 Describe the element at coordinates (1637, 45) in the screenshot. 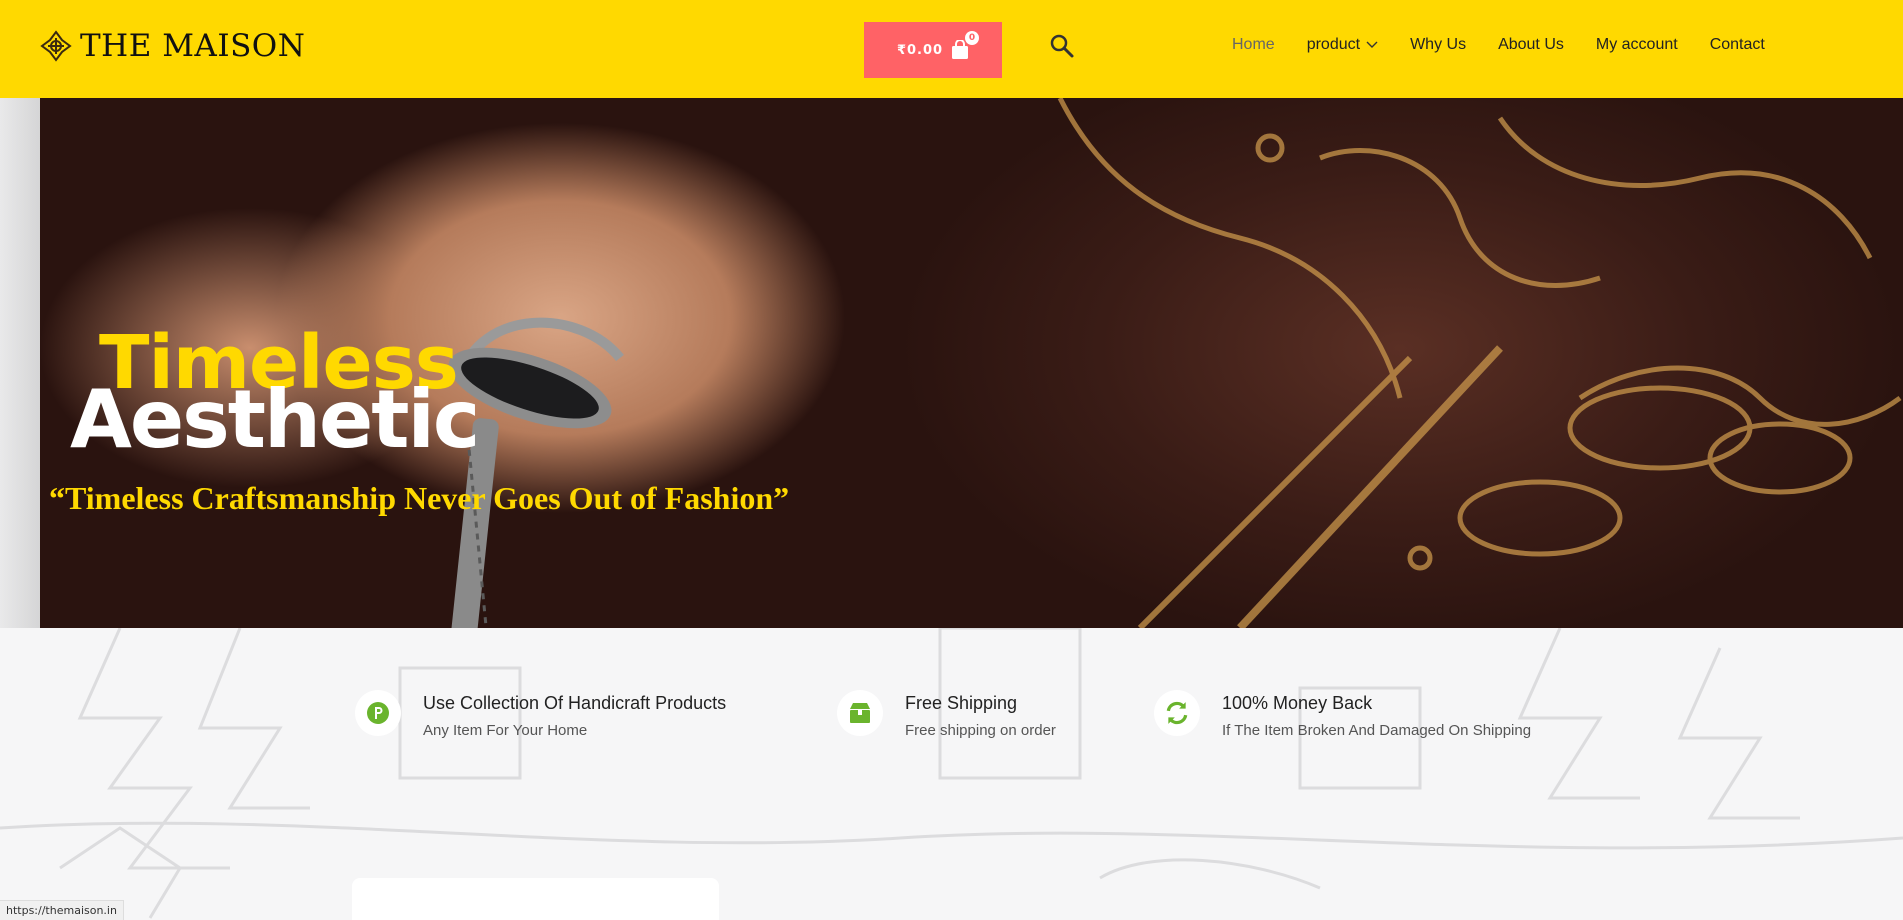

I see `nav-my-account: My account` at that location.